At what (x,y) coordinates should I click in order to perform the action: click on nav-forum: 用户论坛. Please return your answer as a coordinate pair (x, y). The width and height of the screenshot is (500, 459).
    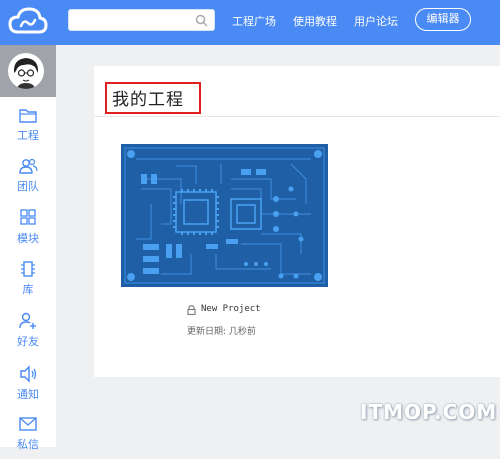
    Looking at the image, I should click on (376, 21).